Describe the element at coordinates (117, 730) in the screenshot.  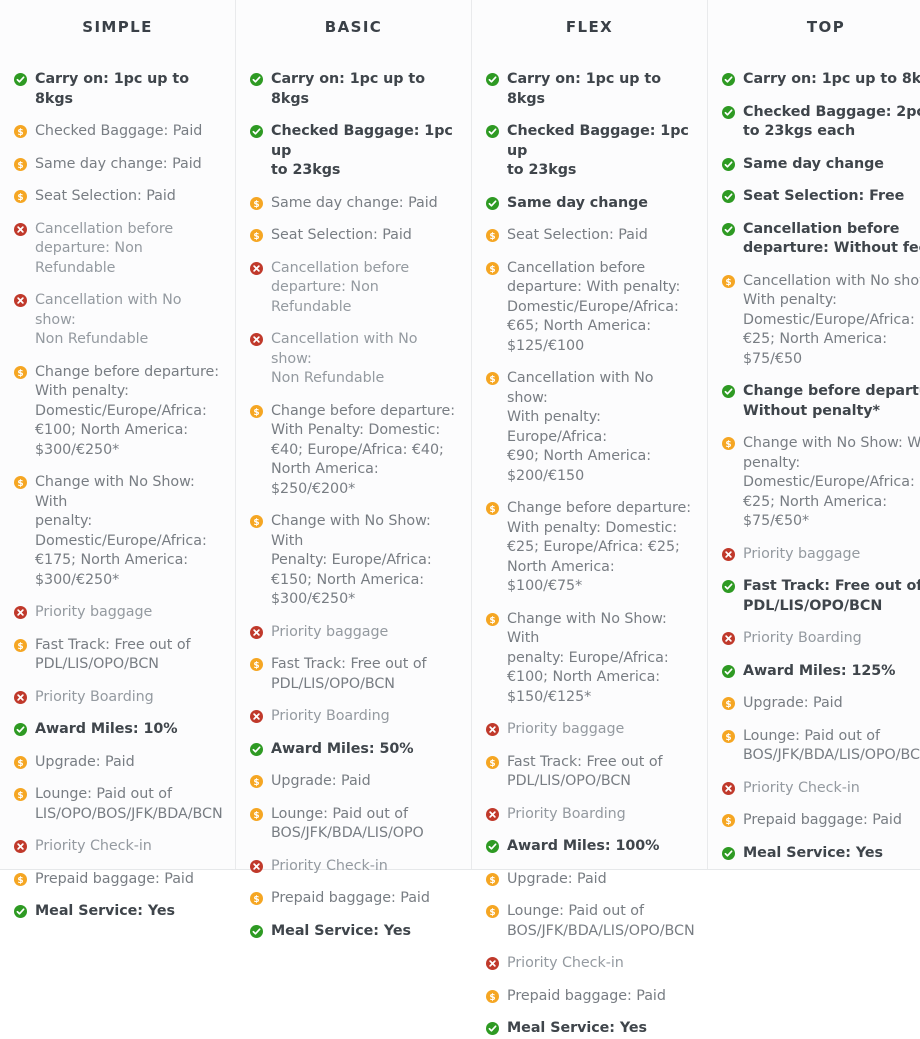
I see `feature-item: Award Miles: 10%` at that location.